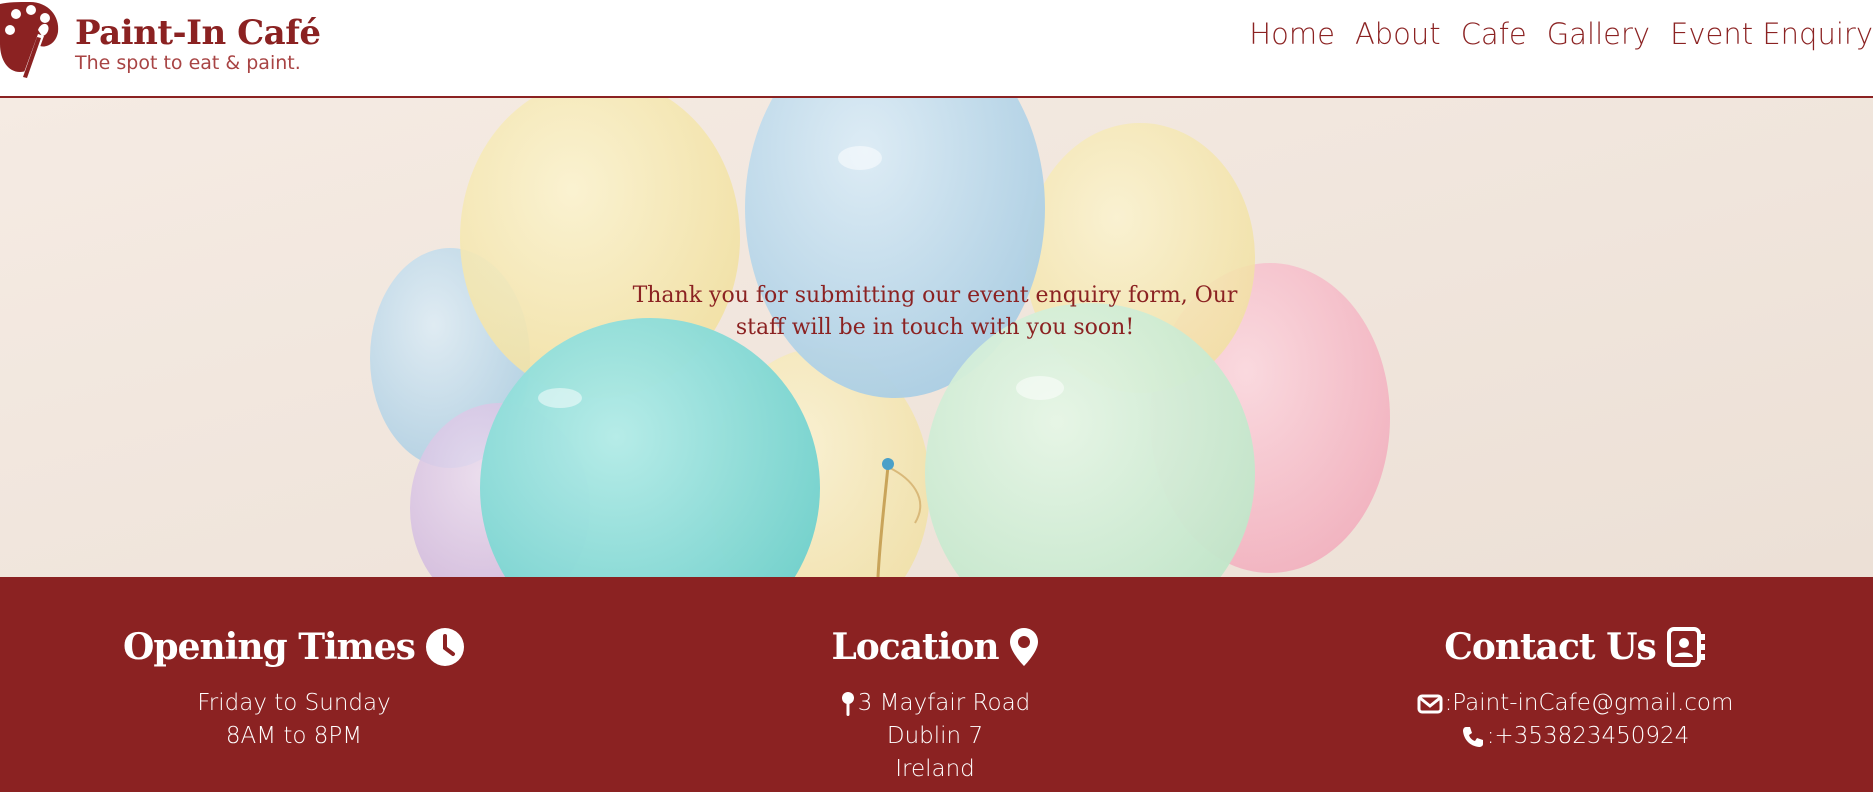 The height and width of the screenshot is (792, 1873). What do you see at coordinates (269, 647) in the screenshot?
I see `opening-times-title: Opening Times` at bounding box center [269, 647].